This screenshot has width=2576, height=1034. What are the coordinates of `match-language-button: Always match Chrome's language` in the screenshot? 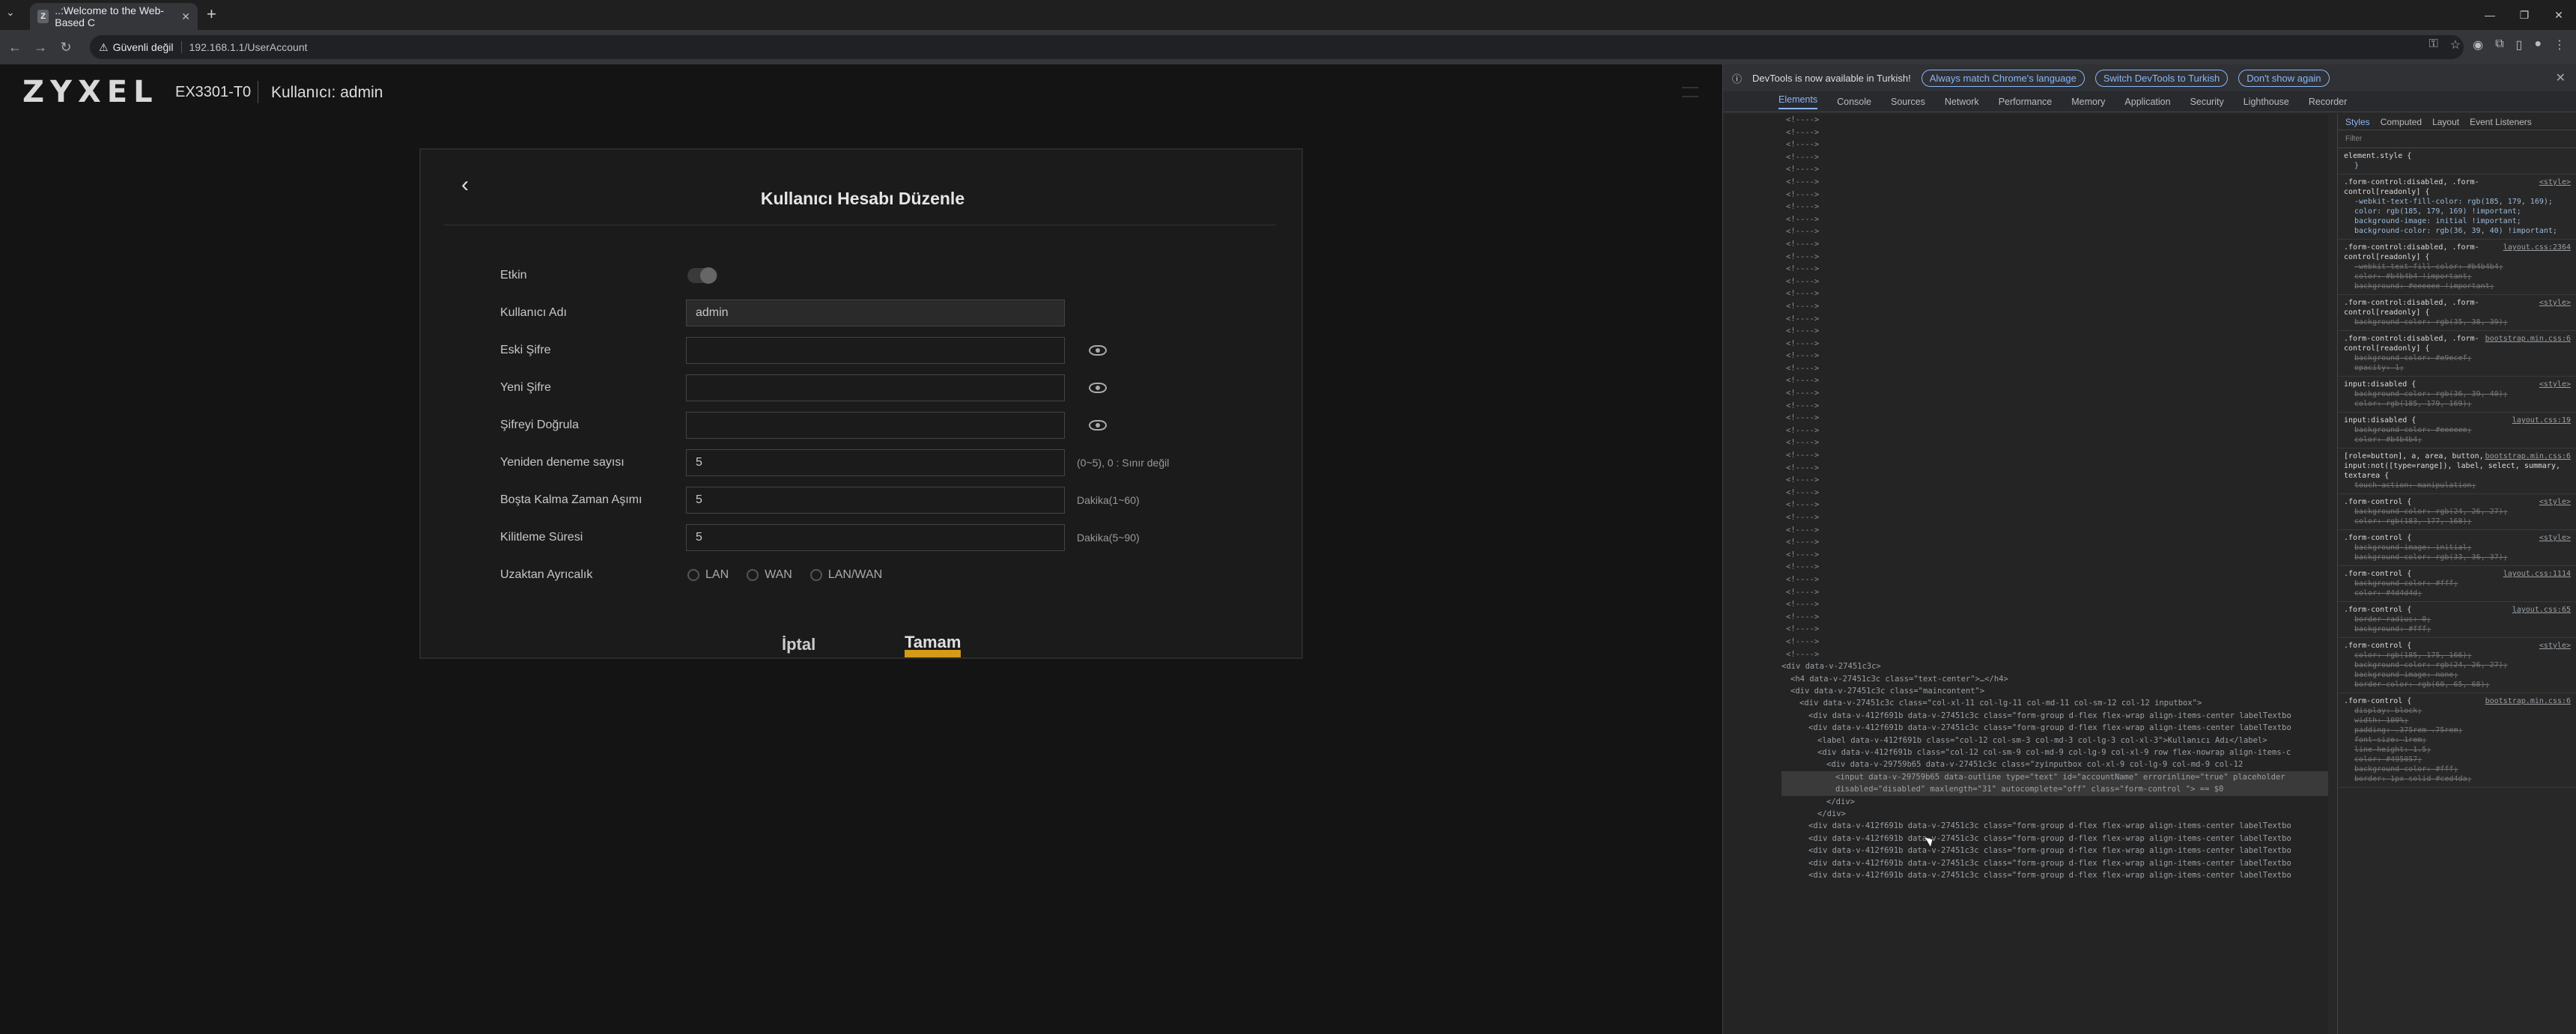 It's located at (2003, 78).